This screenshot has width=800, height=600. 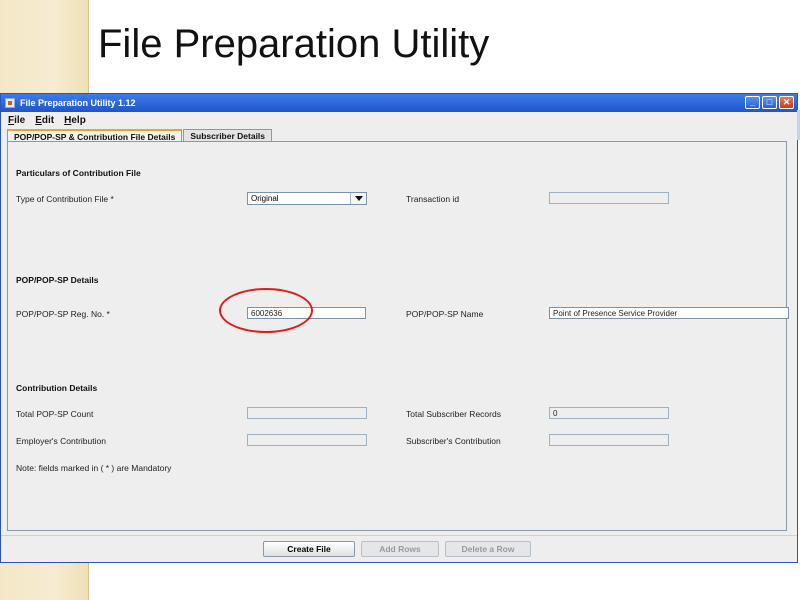 I want to click on close-icon: ✕, so click(x=786, y=102).